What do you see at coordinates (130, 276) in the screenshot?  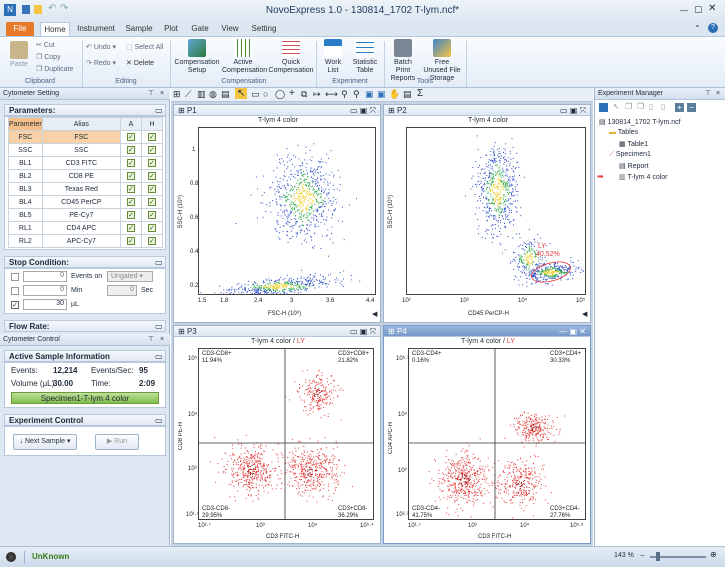 I see `gate-select: Ungated ▾` at bounding box center [130, 276].